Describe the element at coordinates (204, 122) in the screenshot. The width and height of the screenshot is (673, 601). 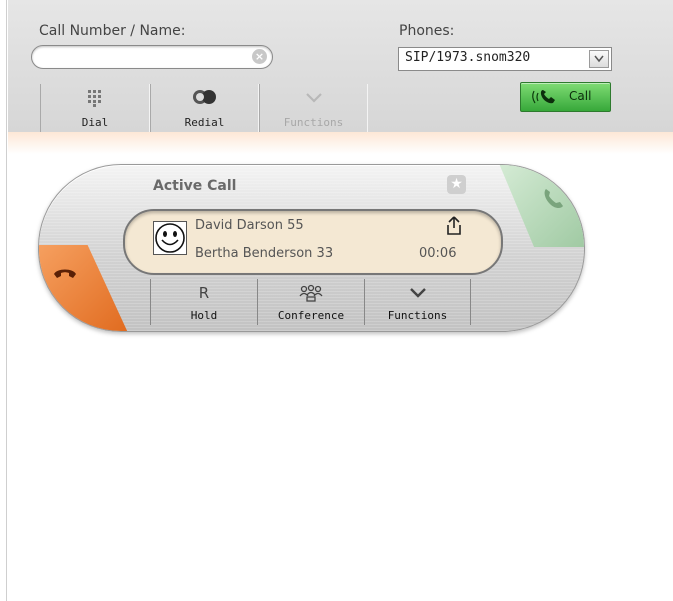
I see `redial-label: Redial` at that location.